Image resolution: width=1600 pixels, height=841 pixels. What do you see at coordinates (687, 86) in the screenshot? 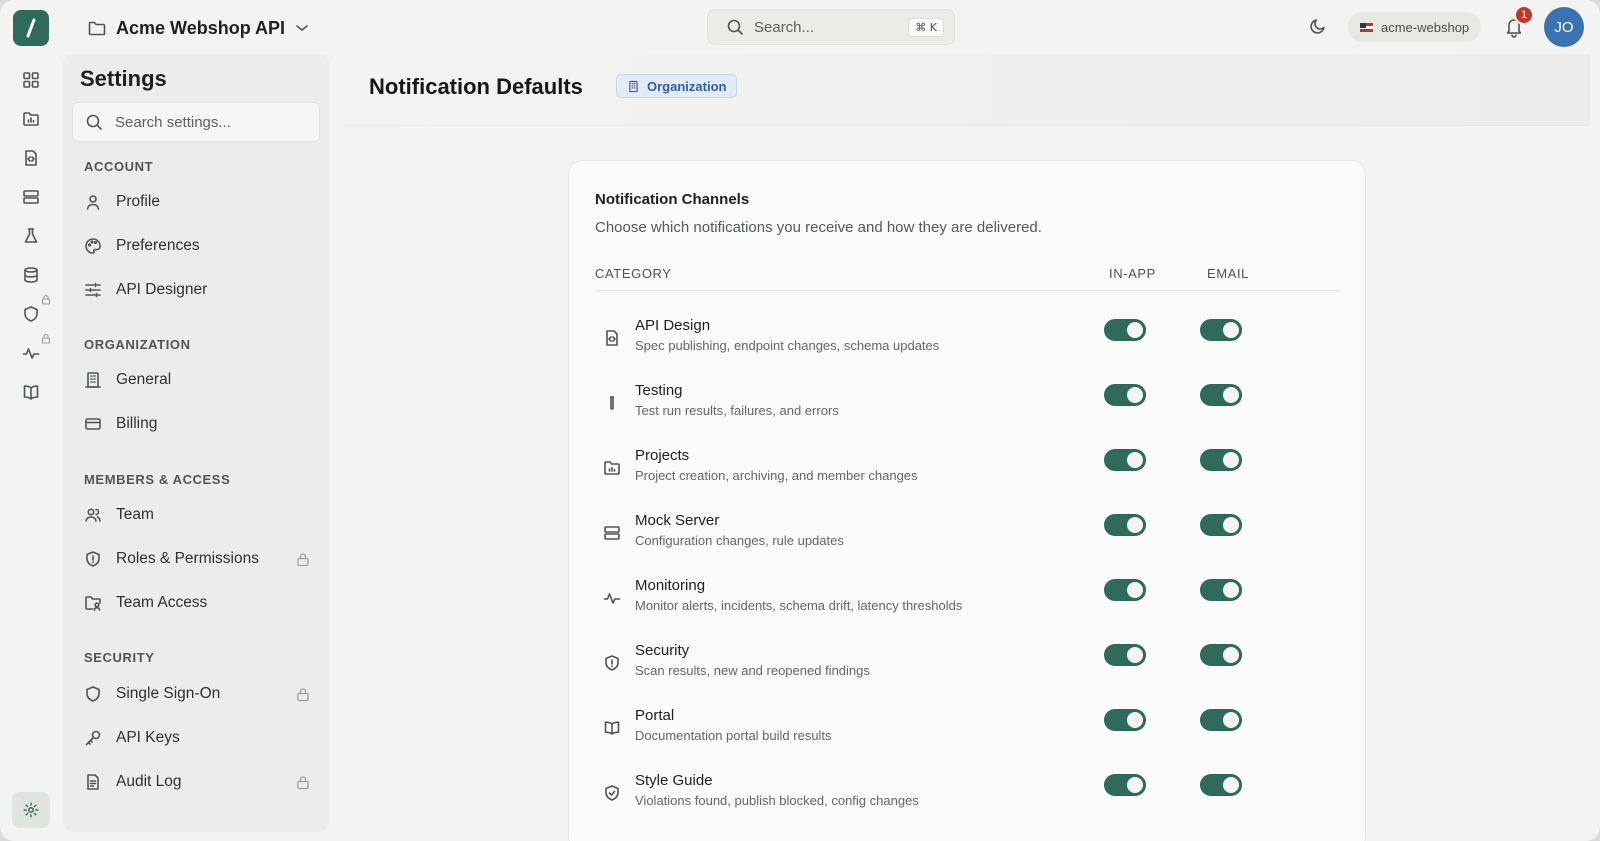
I see `scope-badge-label: Organization` at bounding box center [687, 86].